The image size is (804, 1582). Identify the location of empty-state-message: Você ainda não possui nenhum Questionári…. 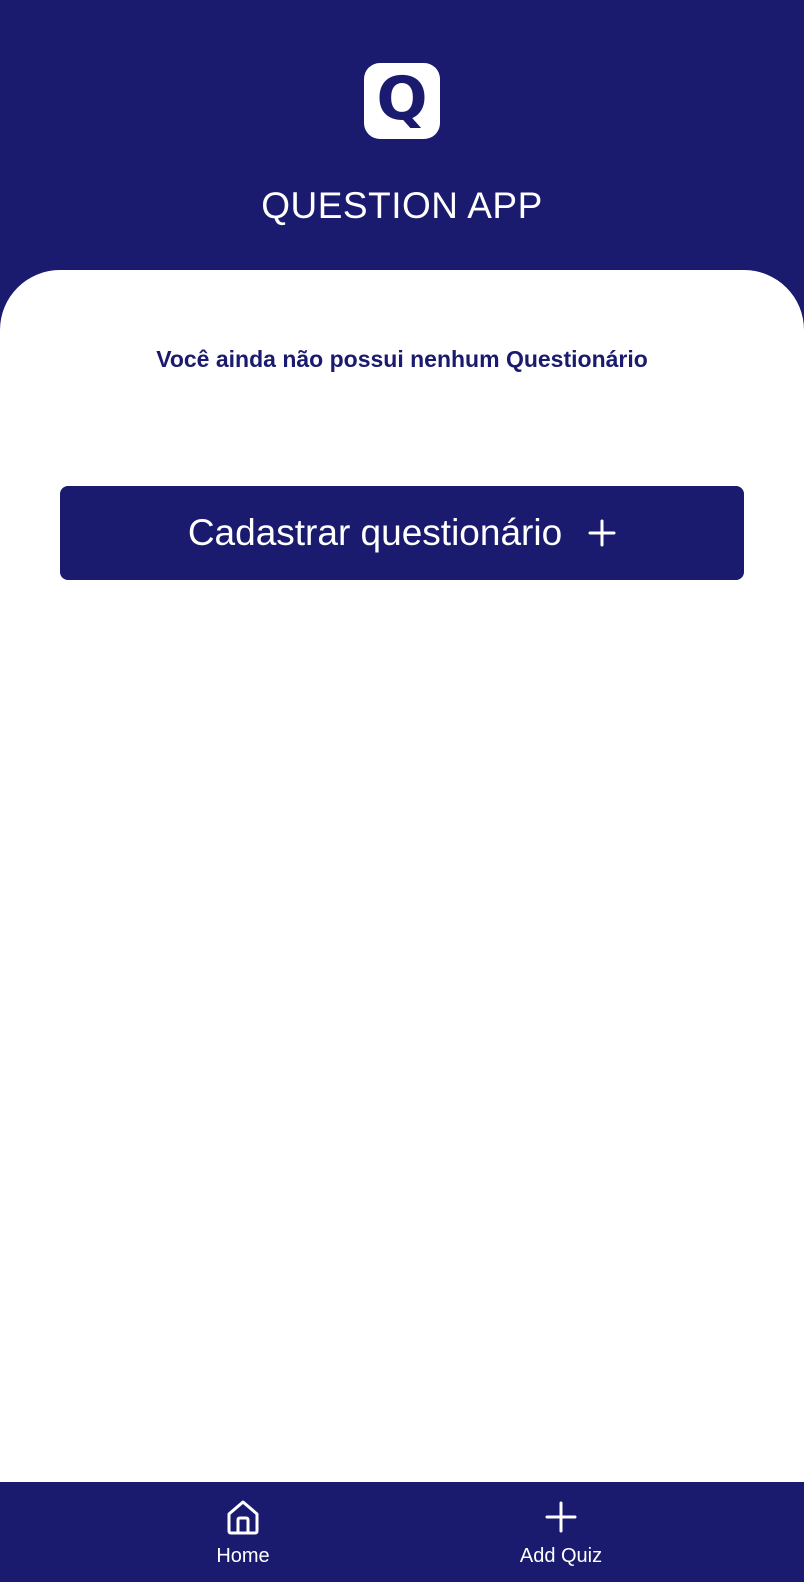
(402, 359).